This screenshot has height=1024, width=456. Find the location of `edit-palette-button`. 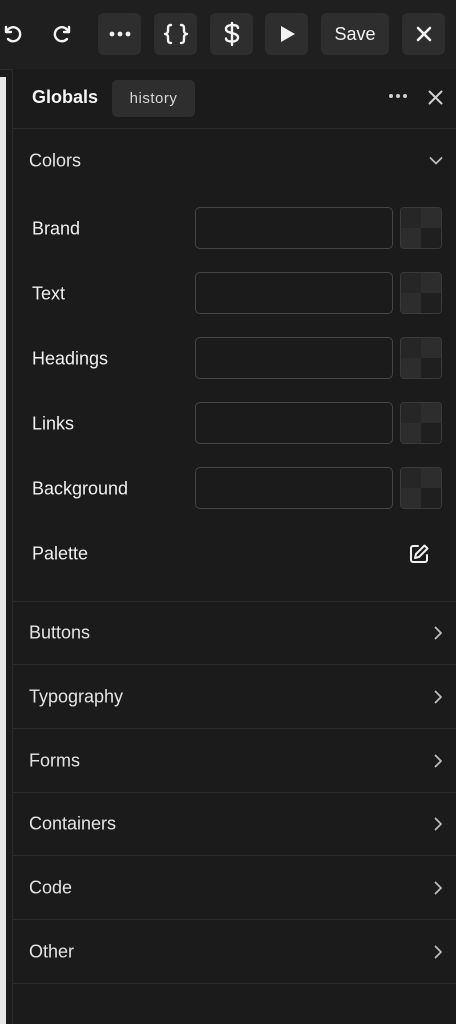

edit-palette-button is located at coordinates (419, 554).